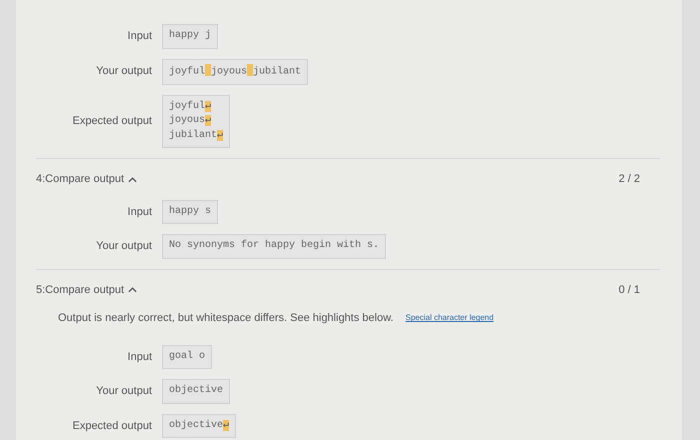  Describe the element at coordinates (80, 290) in the screenshot. I see `section-title: 5:Compare output` at that location.